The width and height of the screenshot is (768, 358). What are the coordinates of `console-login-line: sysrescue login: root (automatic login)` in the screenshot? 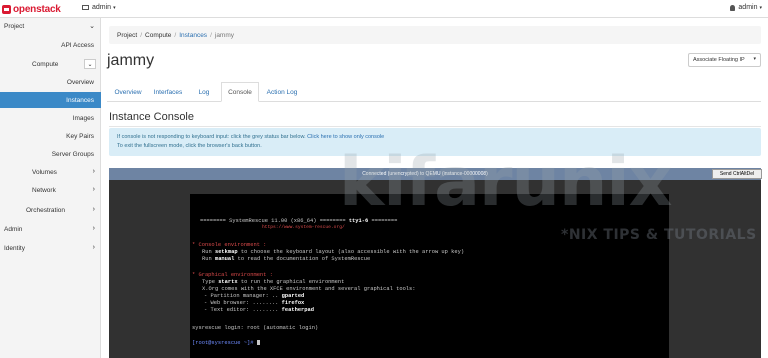 It's located at (255, 328).